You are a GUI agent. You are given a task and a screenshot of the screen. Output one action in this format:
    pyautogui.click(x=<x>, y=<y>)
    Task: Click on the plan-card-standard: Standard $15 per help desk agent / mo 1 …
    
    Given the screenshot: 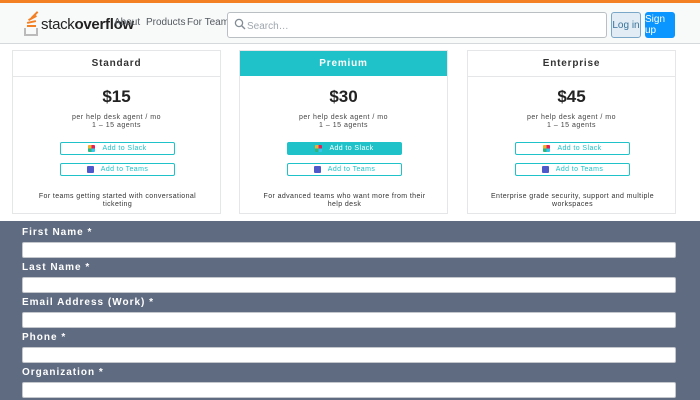 What is the action you would take?
    pyautogui.click(x=116, y=132)
    